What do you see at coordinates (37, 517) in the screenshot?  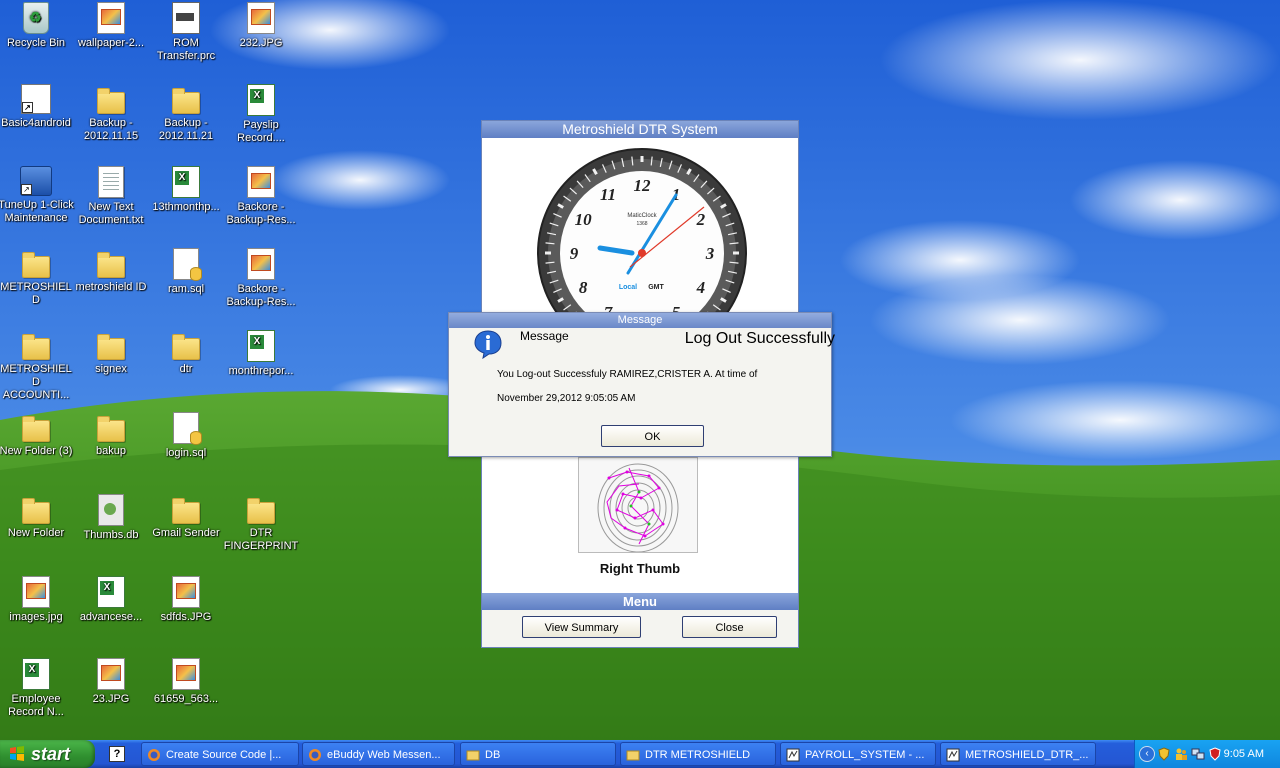 I see `desktop-icon: New Folder` at bounding box center [37, 517].